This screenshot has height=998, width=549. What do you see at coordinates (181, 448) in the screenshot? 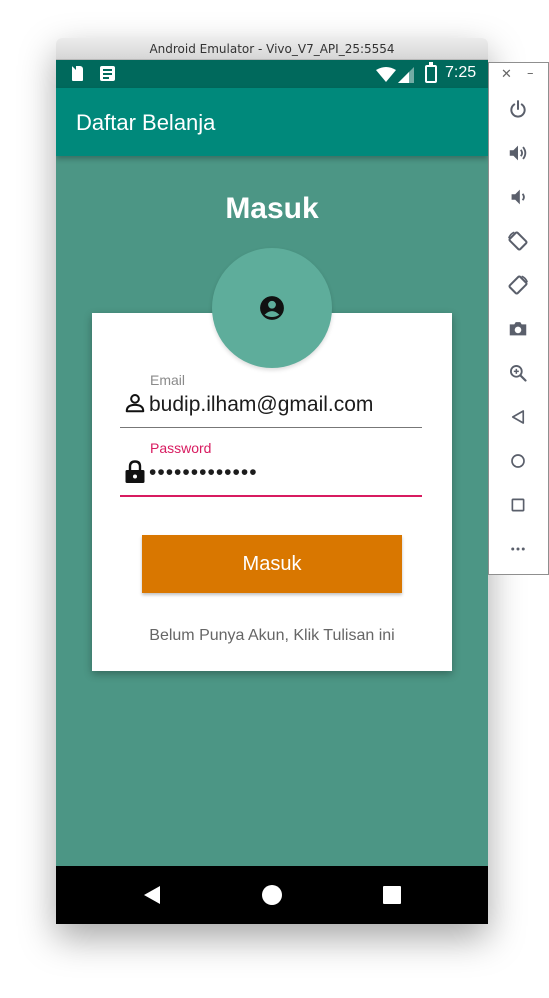
I see `password-label: Password` at bounding box center [181, 448].